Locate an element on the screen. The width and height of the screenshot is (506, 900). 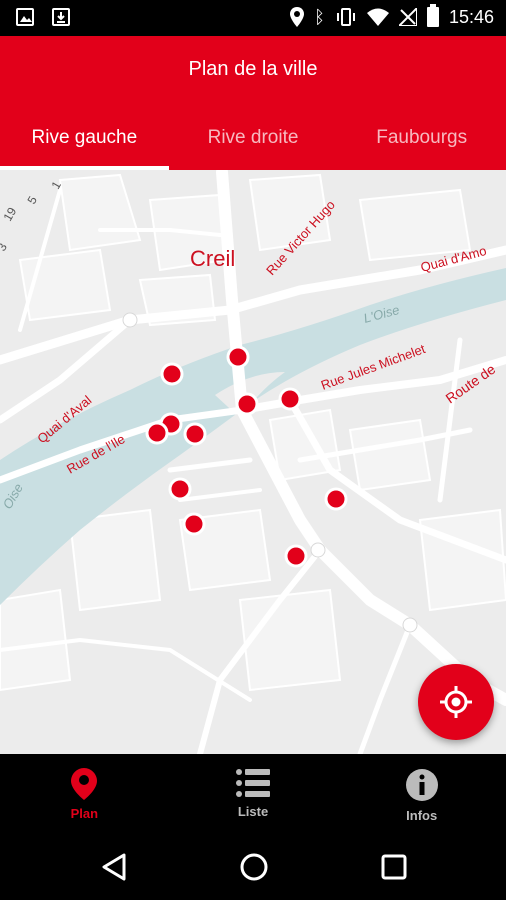
tab-rive-gauche: Rive gauche is located at coordinates (84, 141).